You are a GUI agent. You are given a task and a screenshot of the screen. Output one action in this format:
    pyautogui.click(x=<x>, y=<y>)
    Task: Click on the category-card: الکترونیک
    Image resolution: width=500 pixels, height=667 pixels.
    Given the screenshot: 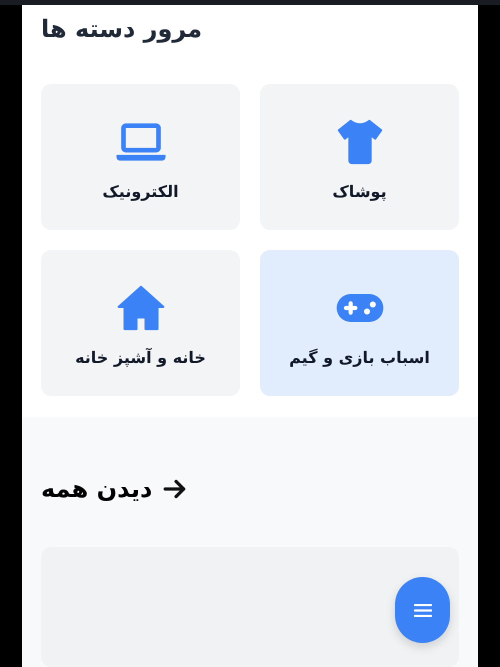 What is the action you would take?
    pyautogui.click(x=140, y=157)
    